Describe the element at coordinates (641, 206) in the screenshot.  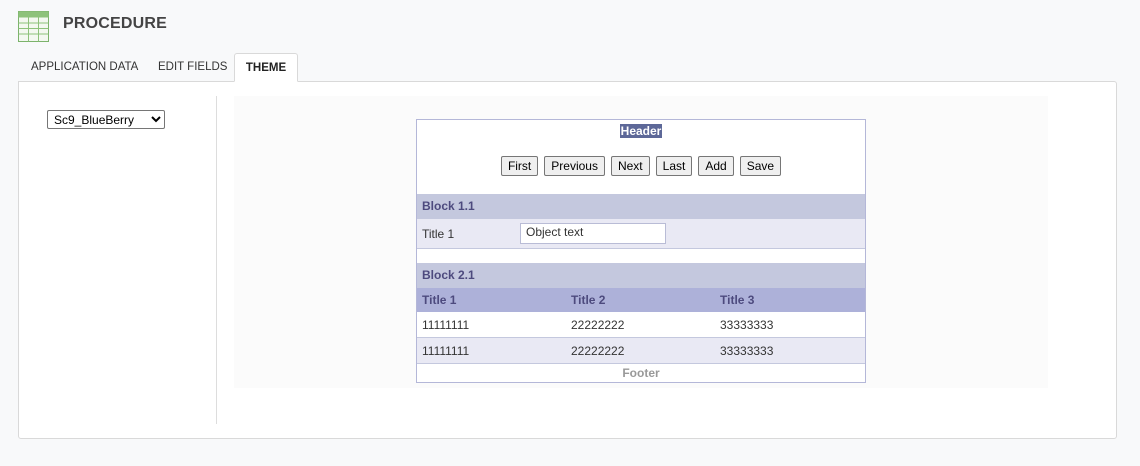
I see `block-title-1: Block 1.1` at that location.